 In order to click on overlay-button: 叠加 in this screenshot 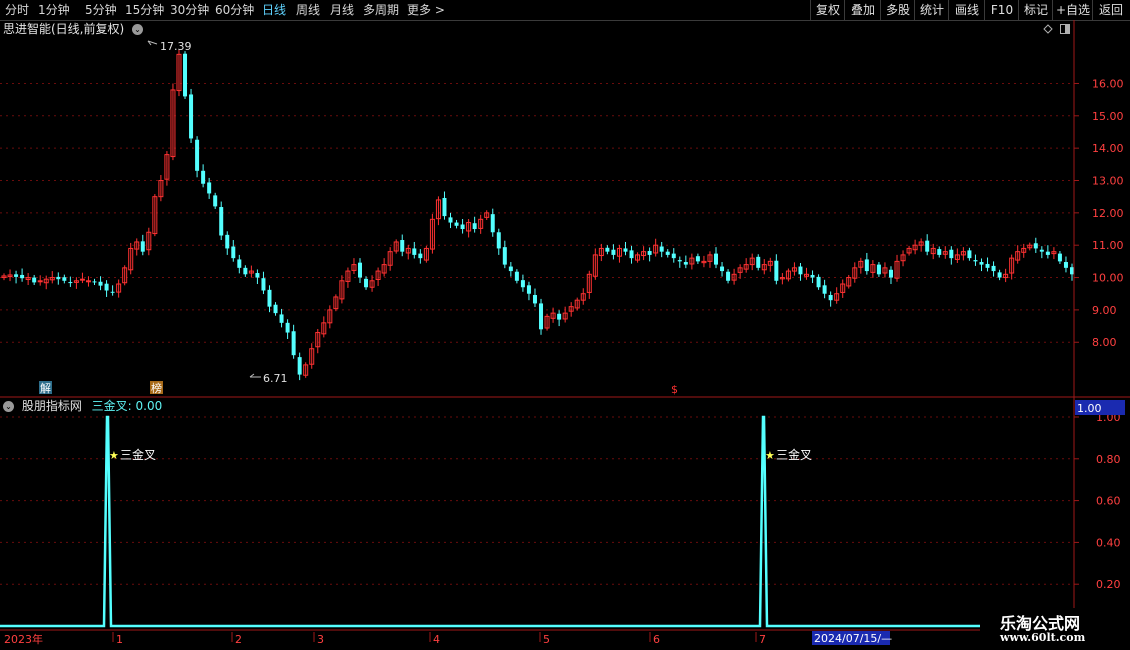, I will do `click(862, 10)`.